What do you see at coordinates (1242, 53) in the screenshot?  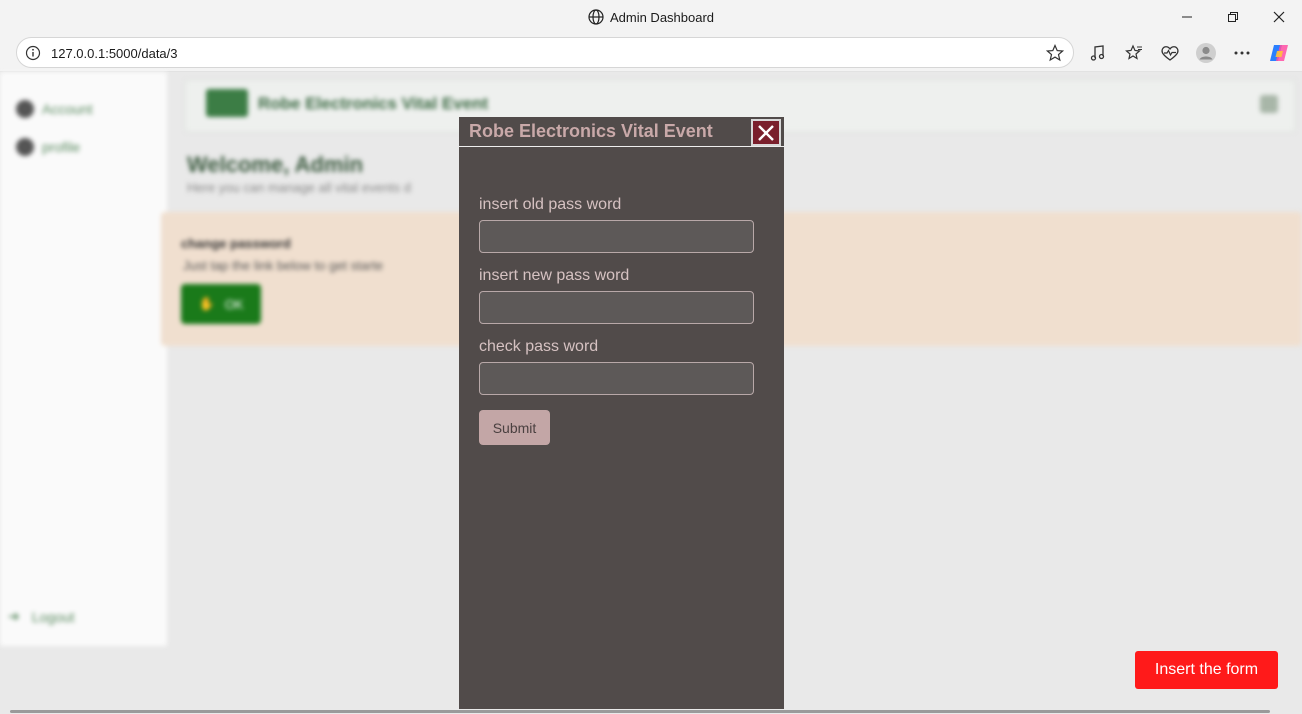 I see `more-options-icon` at bounding box center [1242, 53].